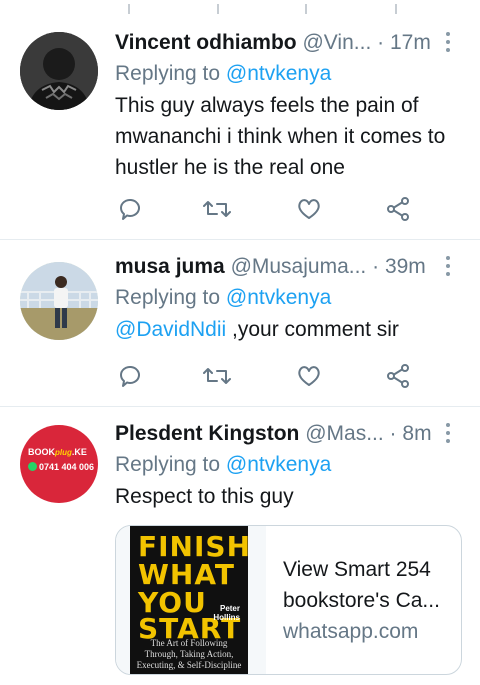 The height and width of the screenshot is (685, 480). I want to click on tweet-header: Vincent odhiambo @Vin... · 17m, so click(288, 43).